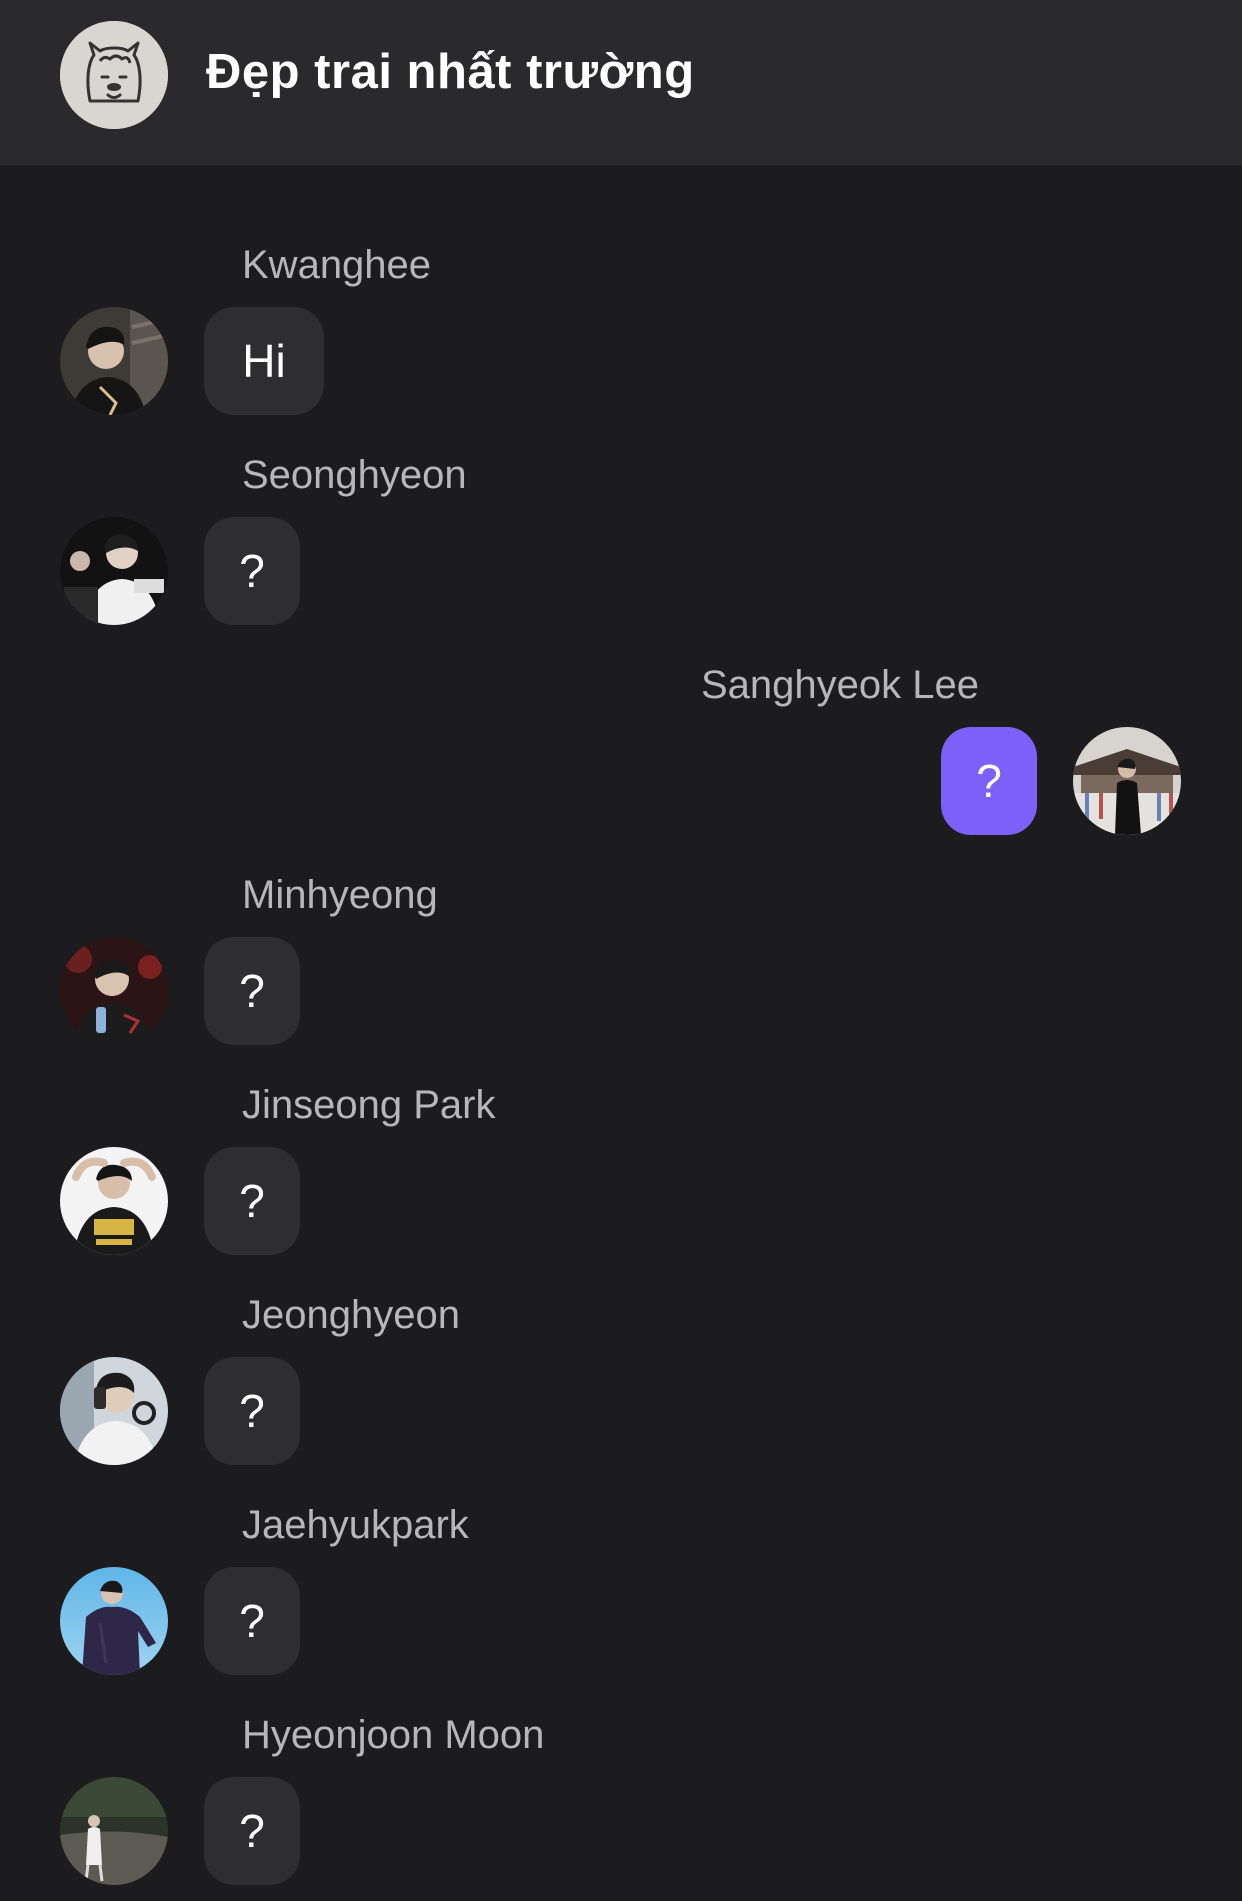  I want to click on sender-name: Kwanghee, so click(337, 265).